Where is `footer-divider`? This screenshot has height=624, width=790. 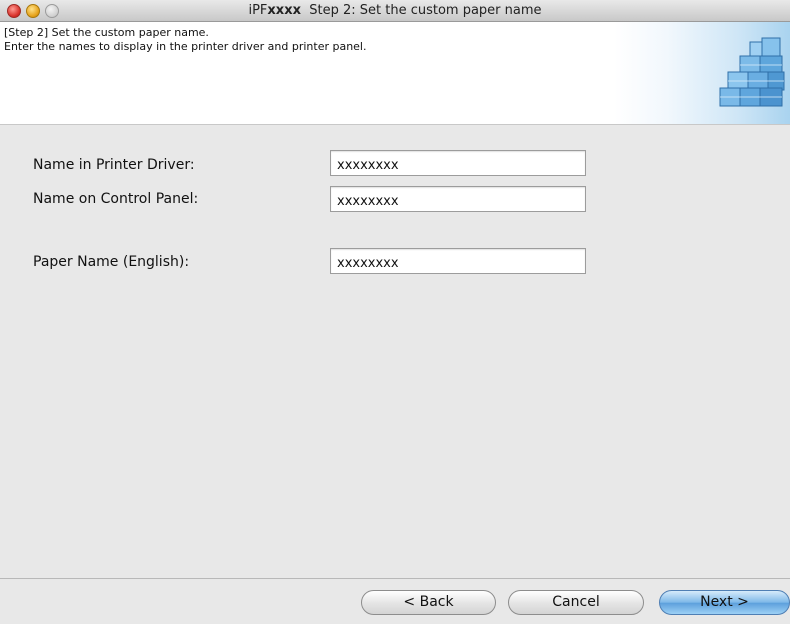 footer-divider is located at coordinates (395, 578).